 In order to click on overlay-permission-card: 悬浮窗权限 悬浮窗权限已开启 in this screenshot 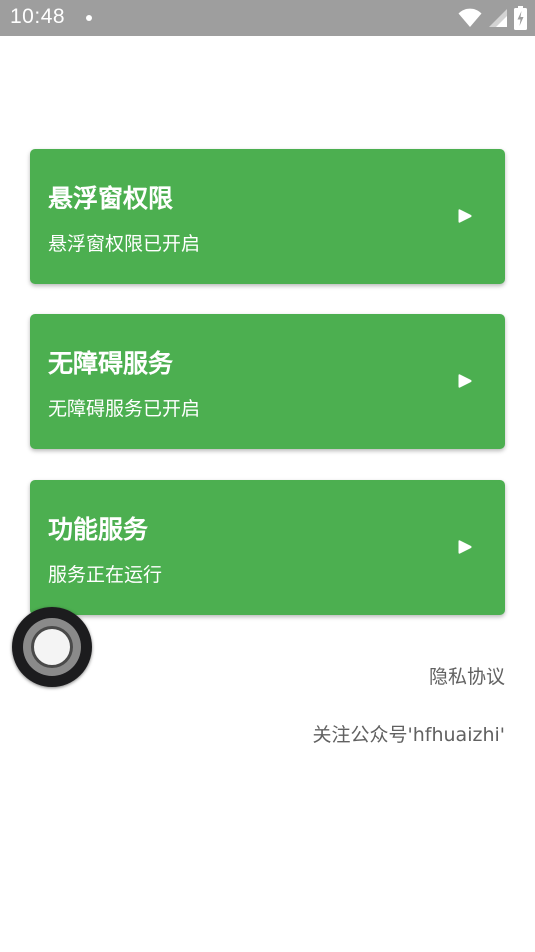, I will do `click(267, 216)`.